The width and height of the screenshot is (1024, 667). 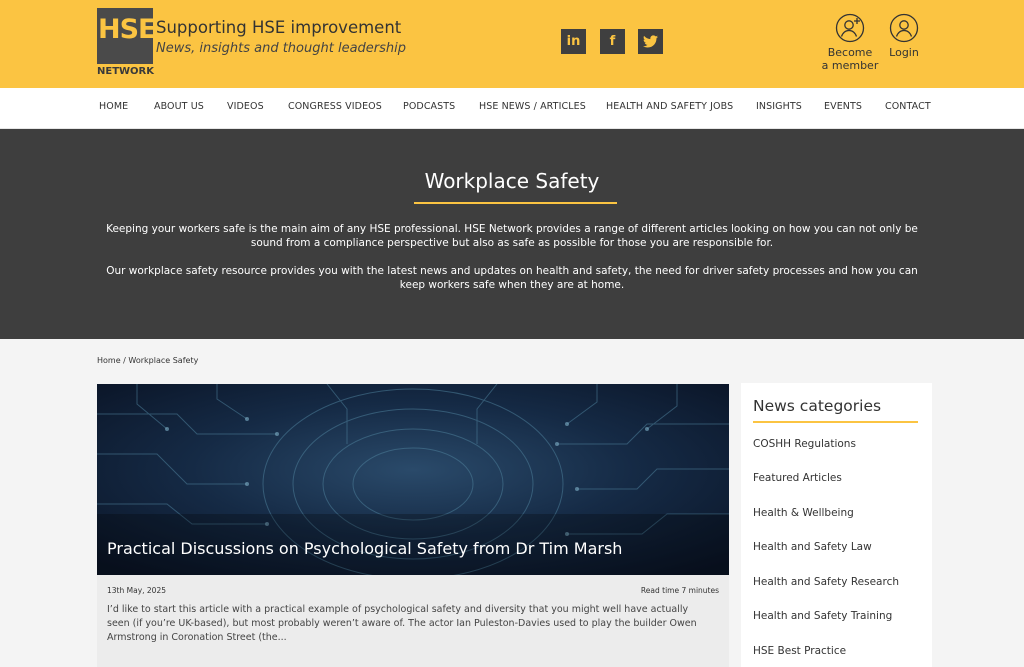 I want to click on twitter-icon, so click(x=650, y=41).